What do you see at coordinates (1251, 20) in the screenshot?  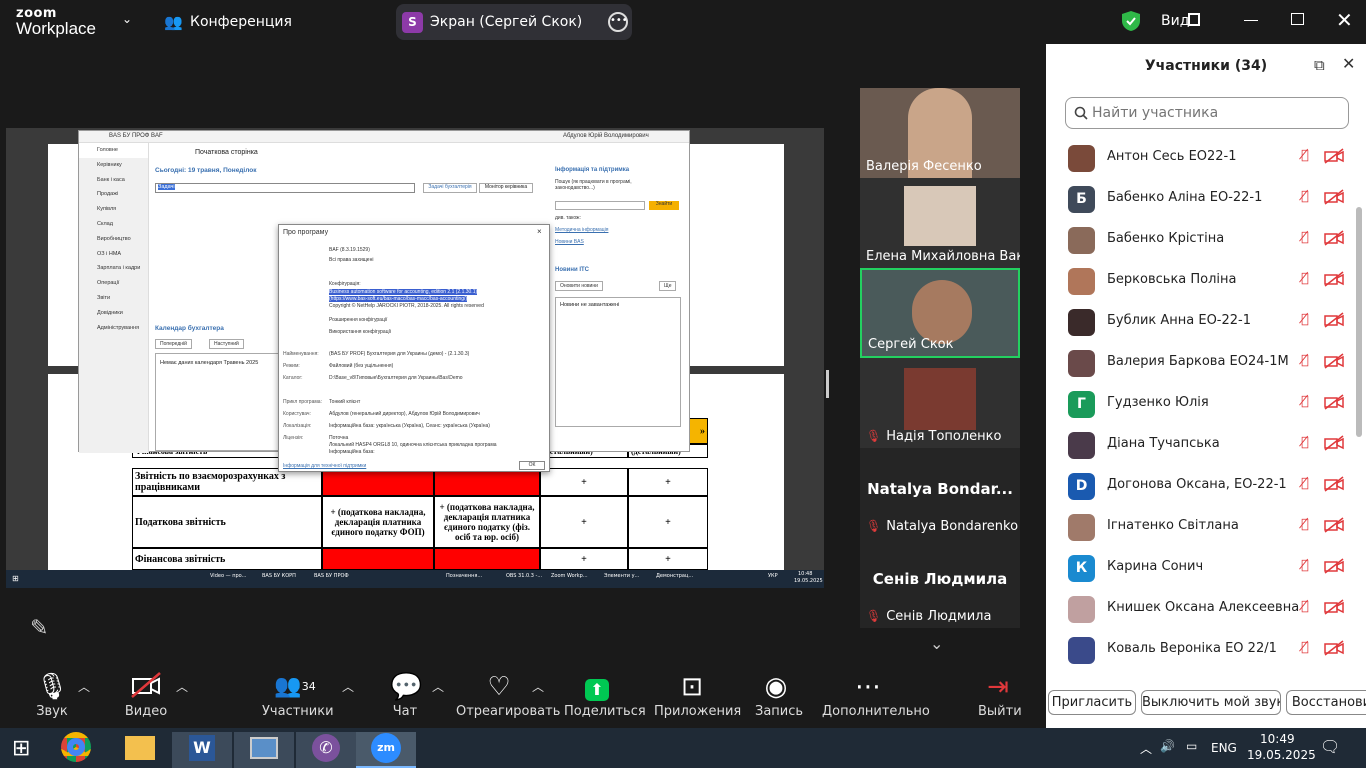 I see `minimize-icon` at bounding box center [1251, 20].